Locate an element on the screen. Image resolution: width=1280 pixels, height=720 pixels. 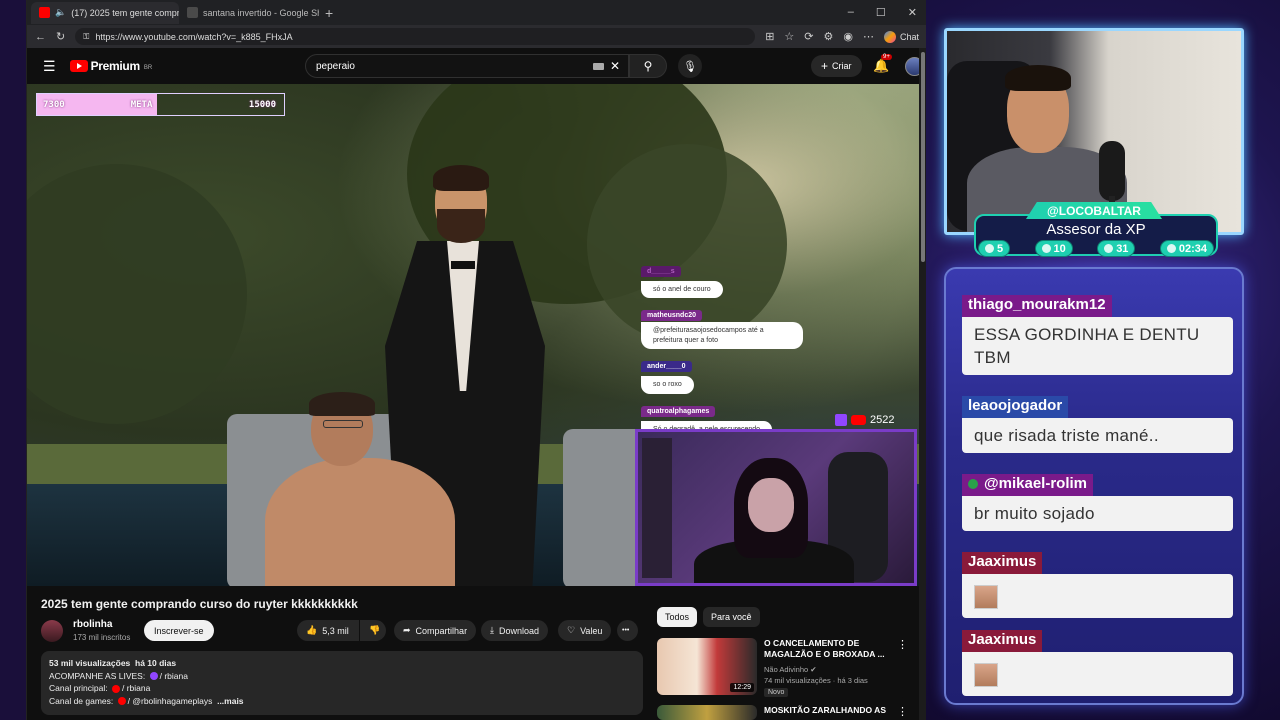
menu-icon: ☰ is located at coordinates (49, 66).